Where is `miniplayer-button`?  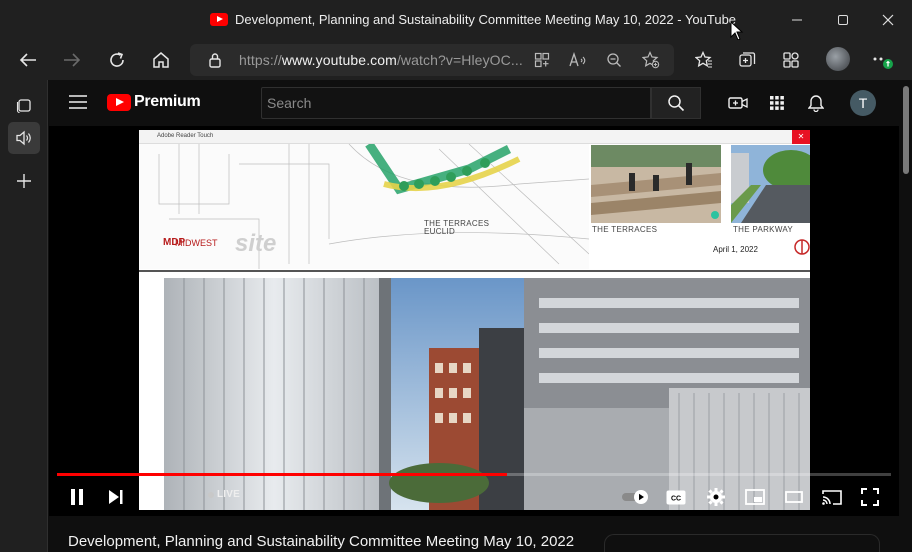 miniplayer-button is located at coordinates (755, 497).